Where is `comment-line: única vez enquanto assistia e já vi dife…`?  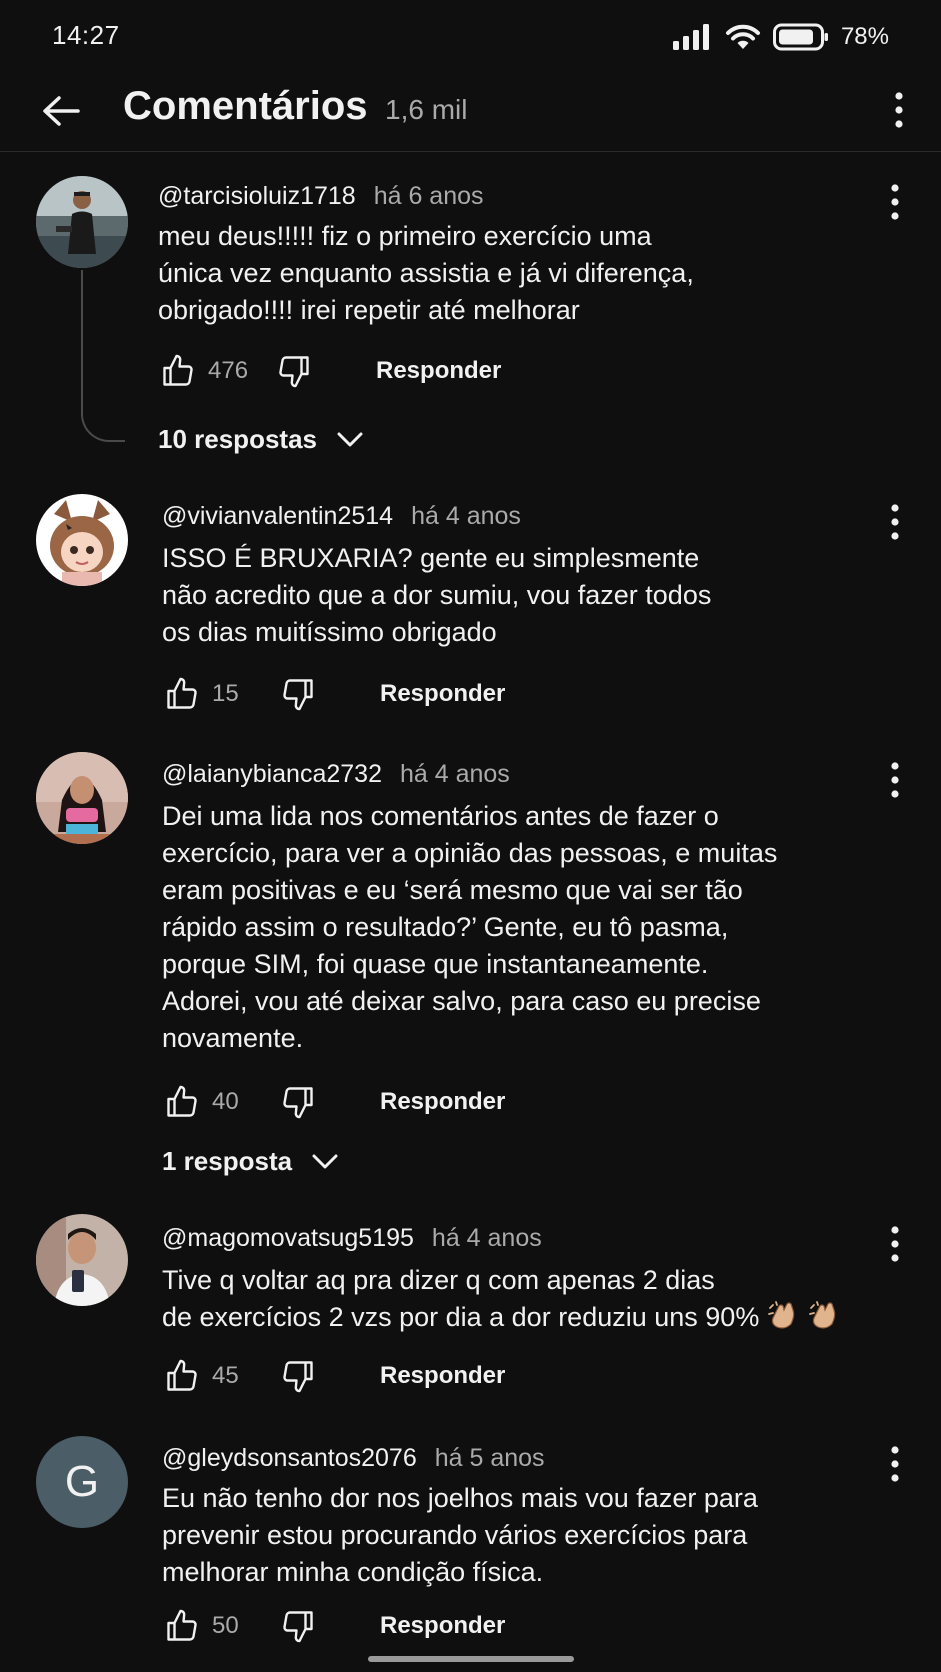 comment-line: única vez enquanto assistia e já vi dife… is located at coordinates (426, 273).